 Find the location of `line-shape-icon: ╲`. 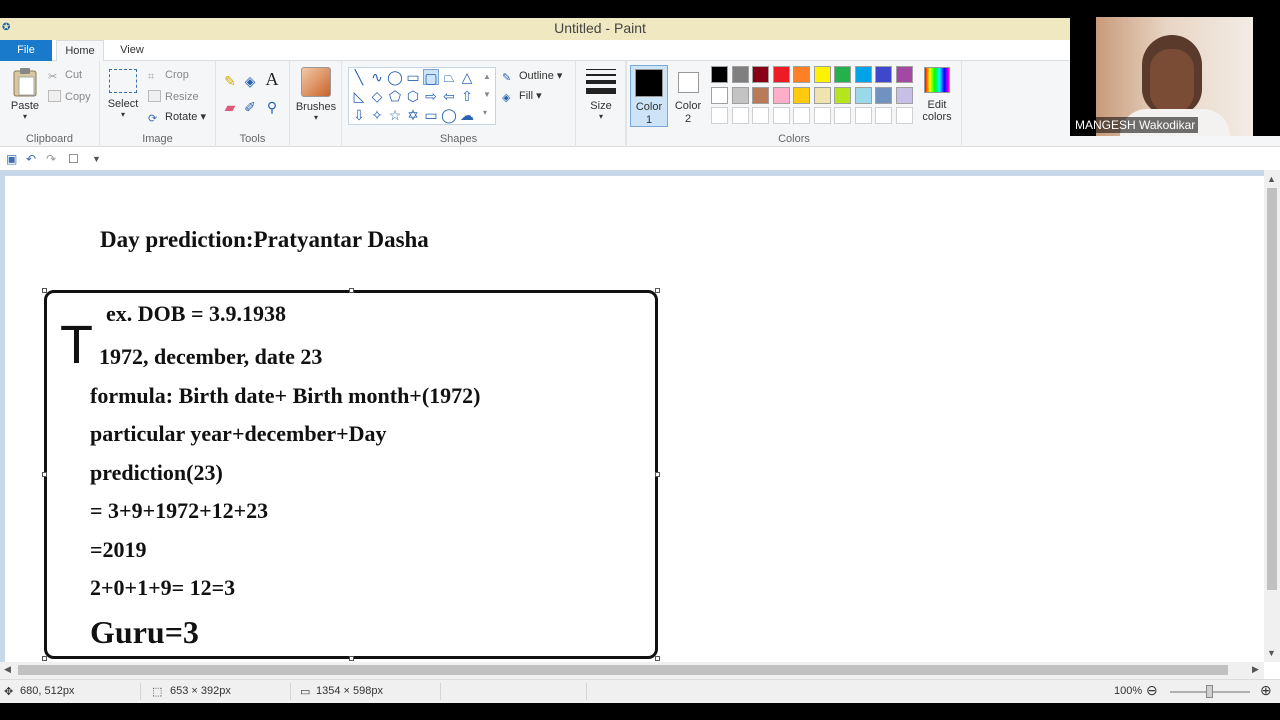

line-shape-icon: ╲ is located at coordinates (359, 77).